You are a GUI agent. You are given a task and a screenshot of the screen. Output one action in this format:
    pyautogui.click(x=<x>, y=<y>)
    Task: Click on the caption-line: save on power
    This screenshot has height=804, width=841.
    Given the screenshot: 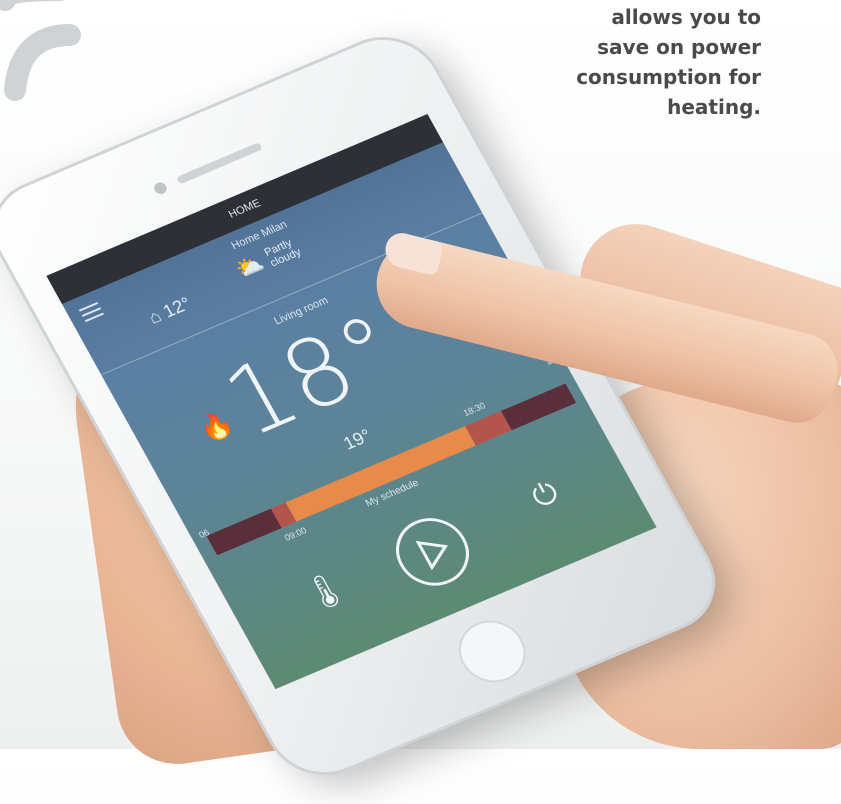 What is the action you would take?
    pyautogui.click(x=679, y=47)
    